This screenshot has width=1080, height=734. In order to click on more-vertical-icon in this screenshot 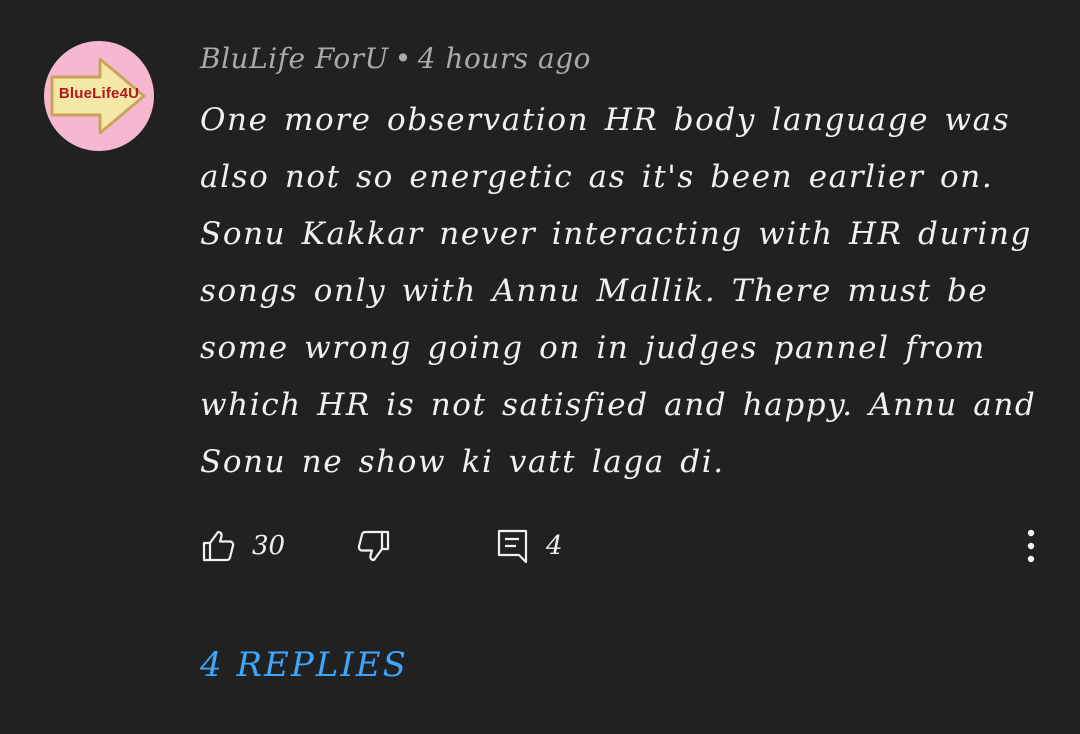, I will do `click(1031, 546)`.